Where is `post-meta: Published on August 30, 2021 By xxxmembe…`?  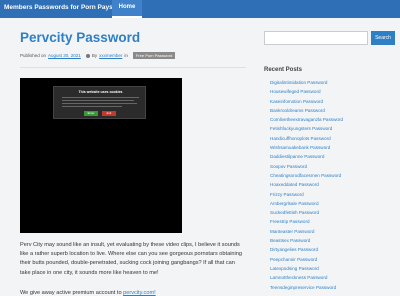
post-meta: Published on August 30, 2021 By xxxmembe… is located at coordinates (98, 55).